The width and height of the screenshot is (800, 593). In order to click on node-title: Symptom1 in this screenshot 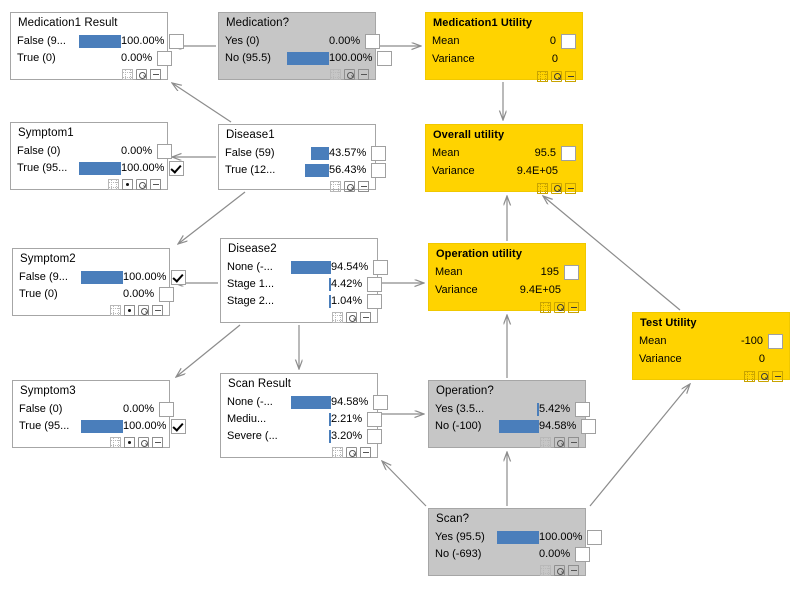, I will do `click(46, 133)`.